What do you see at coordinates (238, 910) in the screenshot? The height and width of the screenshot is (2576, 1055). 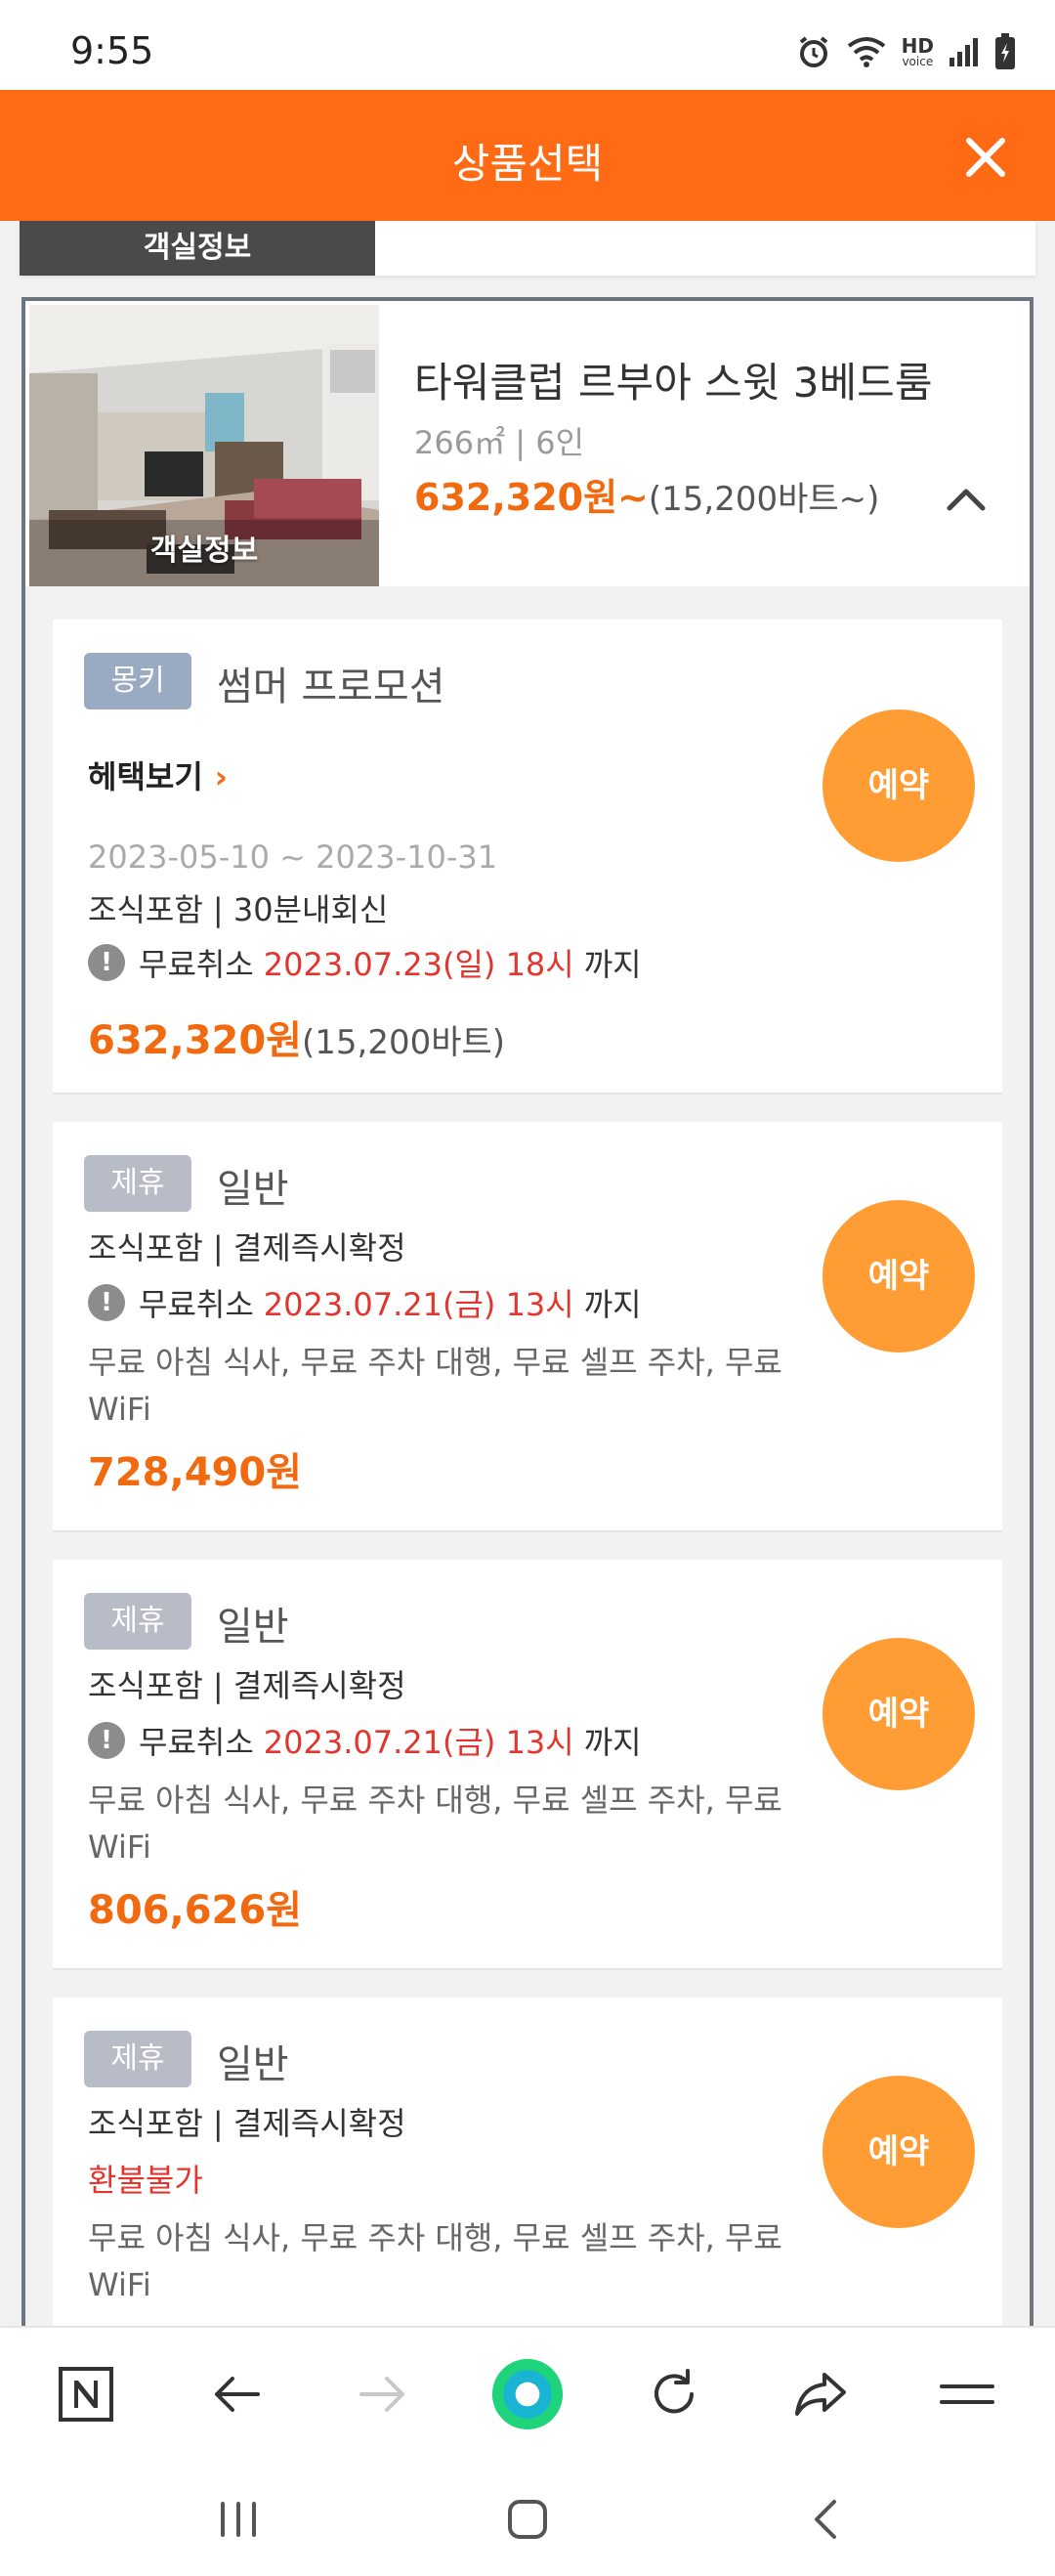 I see `plan-conditions: 조식포함 | 30분내회신` at bounding box center [238, 910].